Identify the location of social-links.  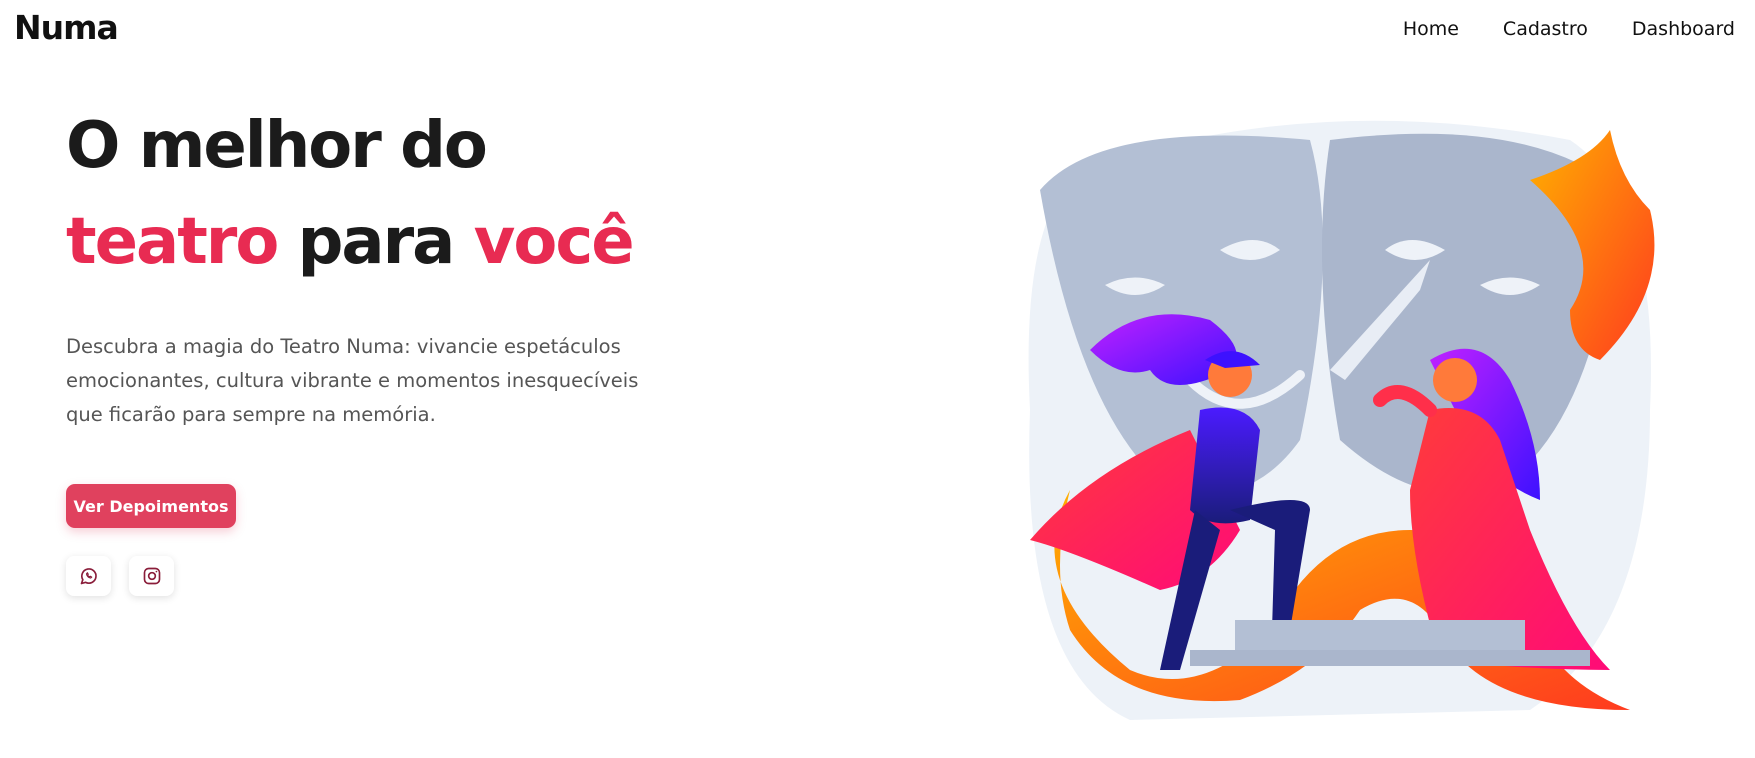
(120, 576).